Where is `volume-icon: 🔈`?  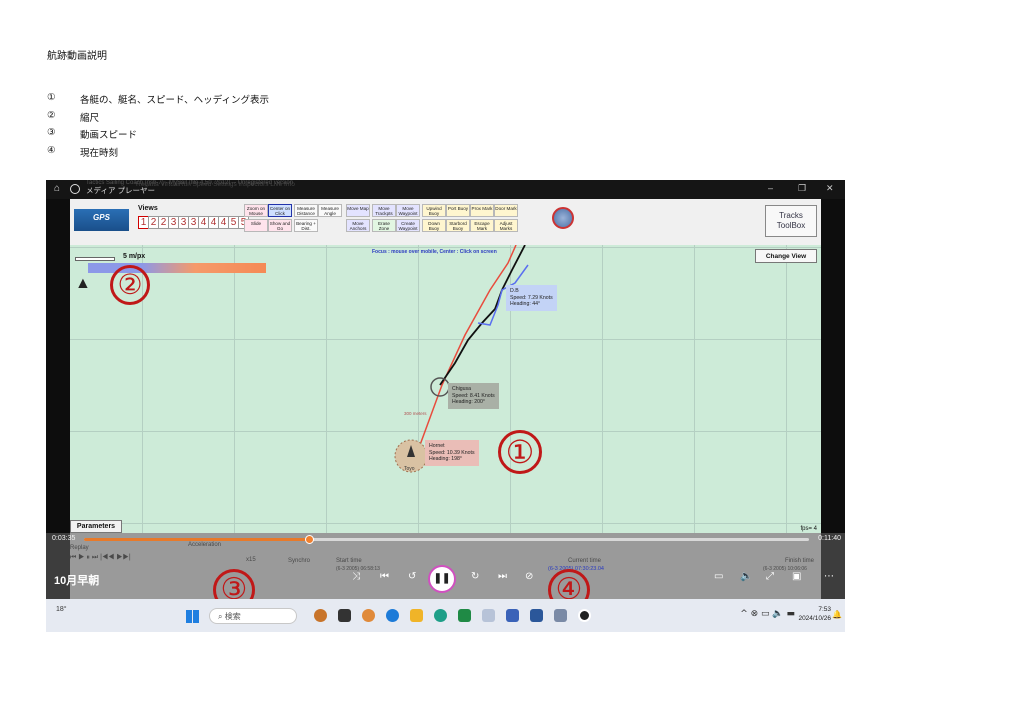
volume-icon: 🔈 is located at coordinates (746, 576).